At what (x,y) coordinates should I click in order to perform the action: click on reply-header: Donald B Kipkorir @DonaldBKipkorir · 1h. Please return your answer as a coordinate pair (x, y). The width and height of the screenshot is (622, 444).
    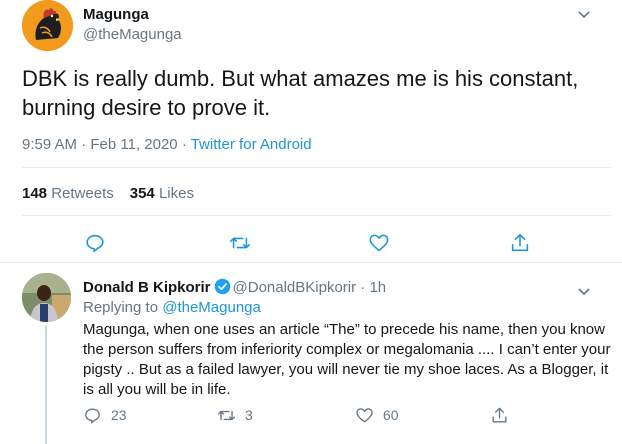
    Looking at the image, I should click on (234, 287).